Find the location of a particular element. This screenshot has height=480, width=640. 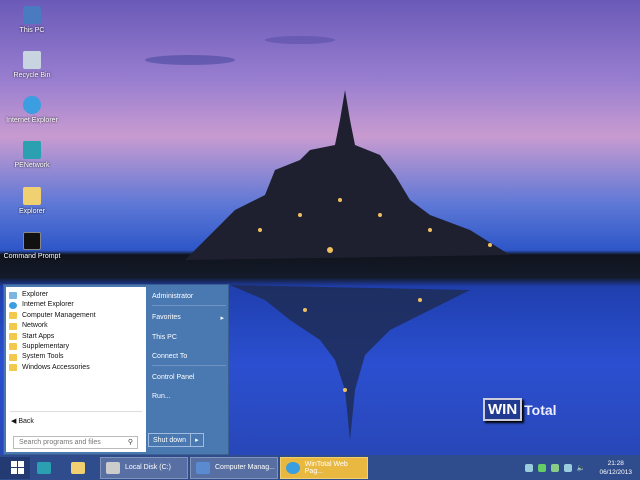

task-local-disk: Local Disk (C:) is located at coordinates (144, 467).